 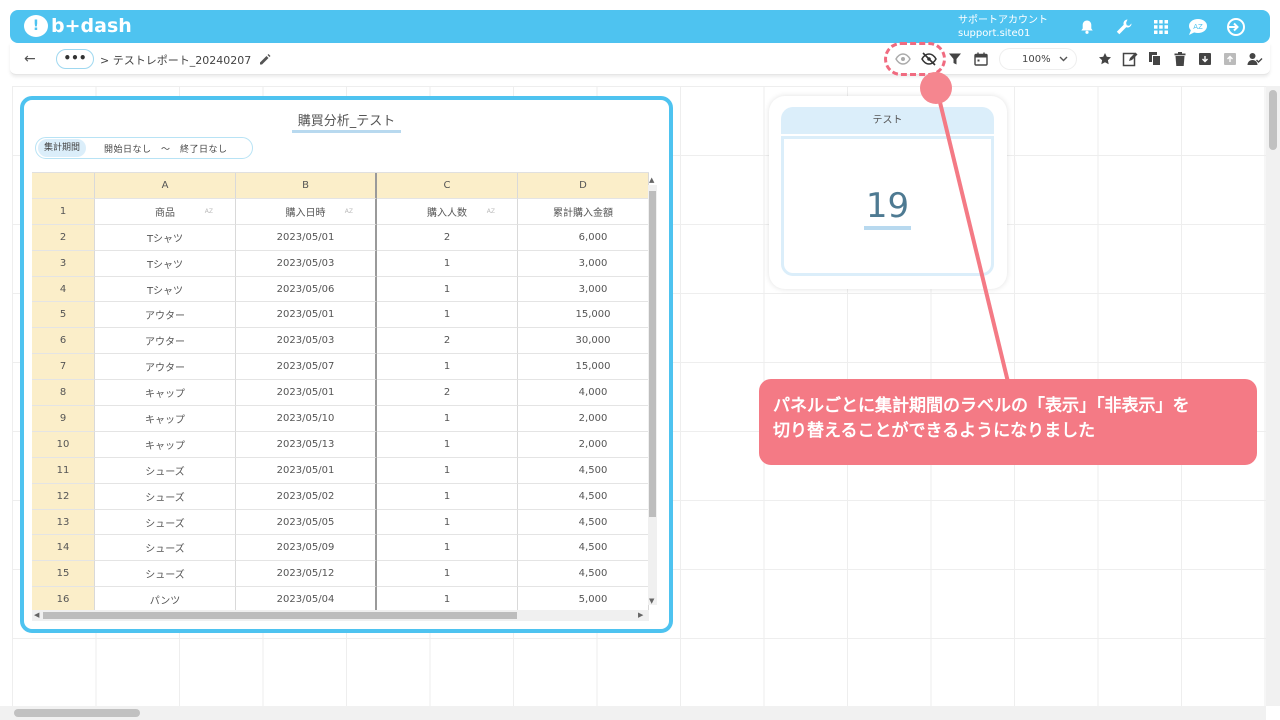 I want to click on callout-line-1: パネルごとに集計期間のラベルの「表示」「非表示」を, so click(x=981, y=406).